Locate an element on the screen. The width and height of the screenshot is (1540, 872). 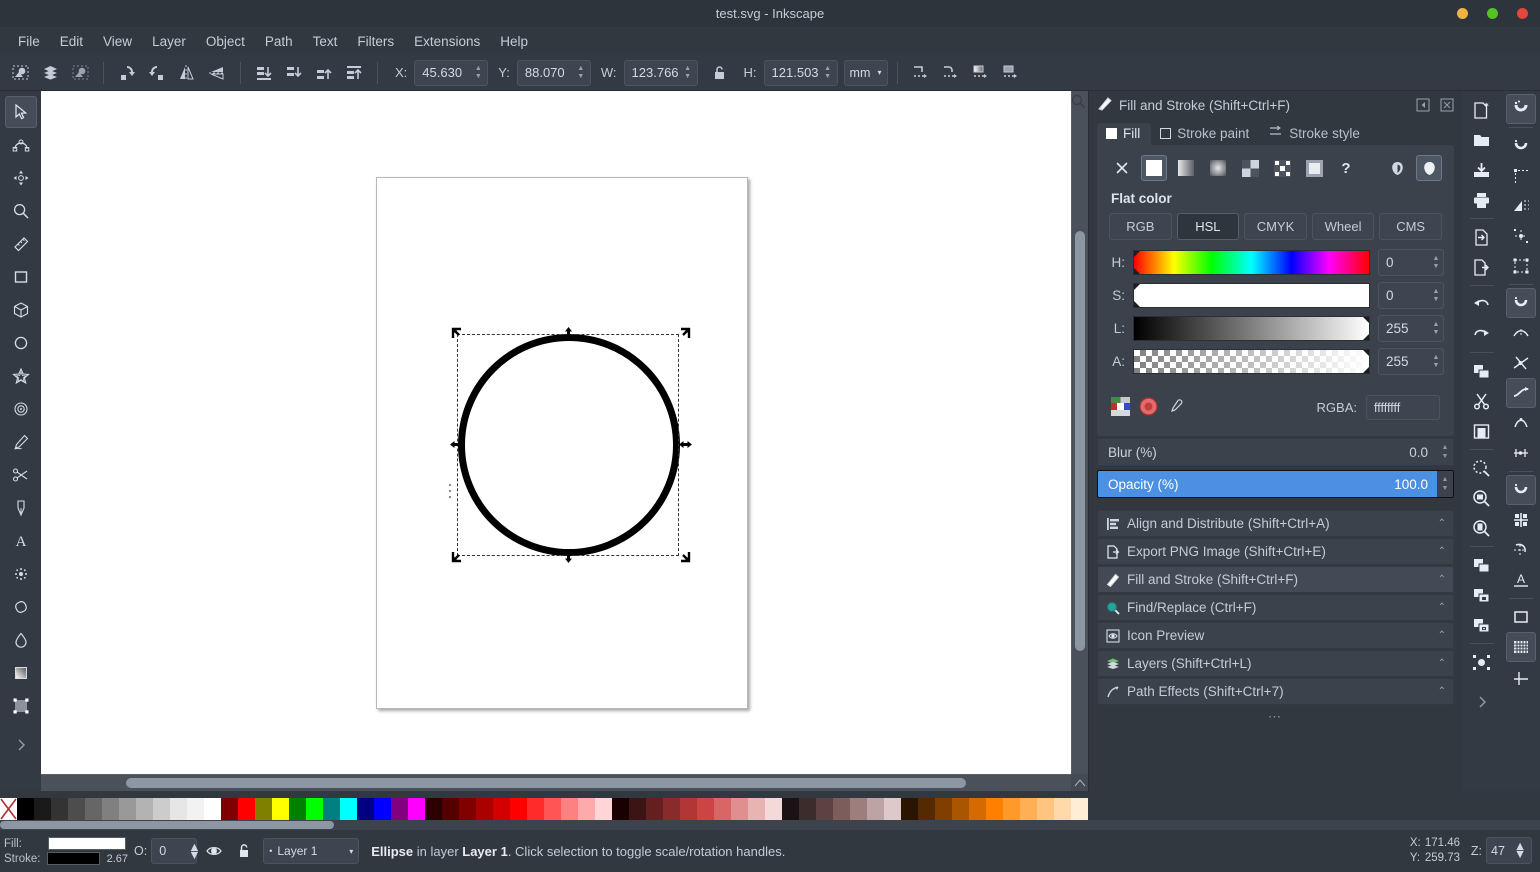
snap-text-baseline-icon: A is located at coordinates (1521, 580).